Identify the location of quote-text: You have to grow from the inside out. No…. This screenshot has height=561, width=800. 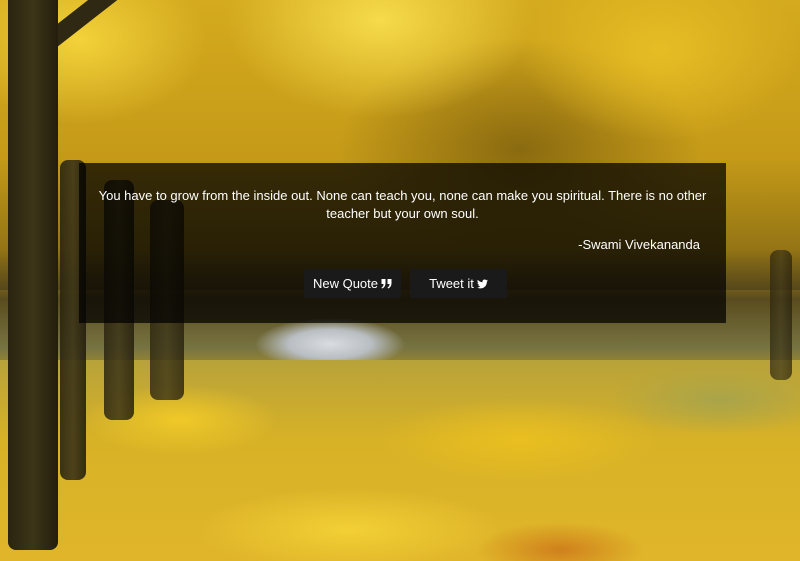
(402, 204).